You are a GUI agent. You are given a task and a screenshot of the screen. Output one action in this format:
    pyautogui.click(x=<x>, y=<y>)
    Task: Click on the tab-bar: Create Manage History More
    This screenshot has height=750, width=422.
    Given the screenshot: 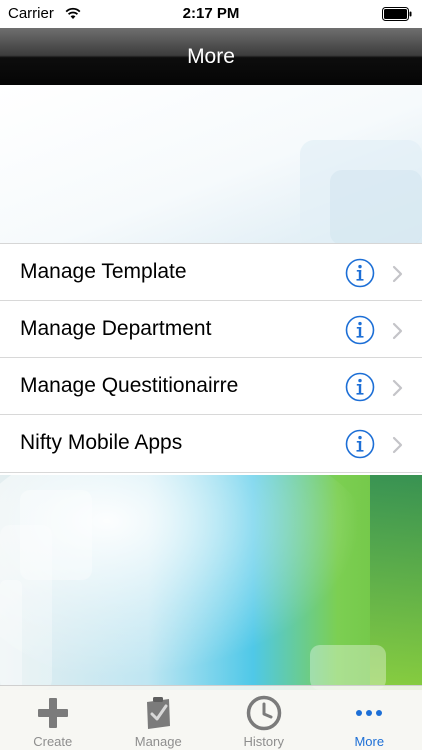 What is the action you would take?
    pyautogui.click(x=211, y=717)
    